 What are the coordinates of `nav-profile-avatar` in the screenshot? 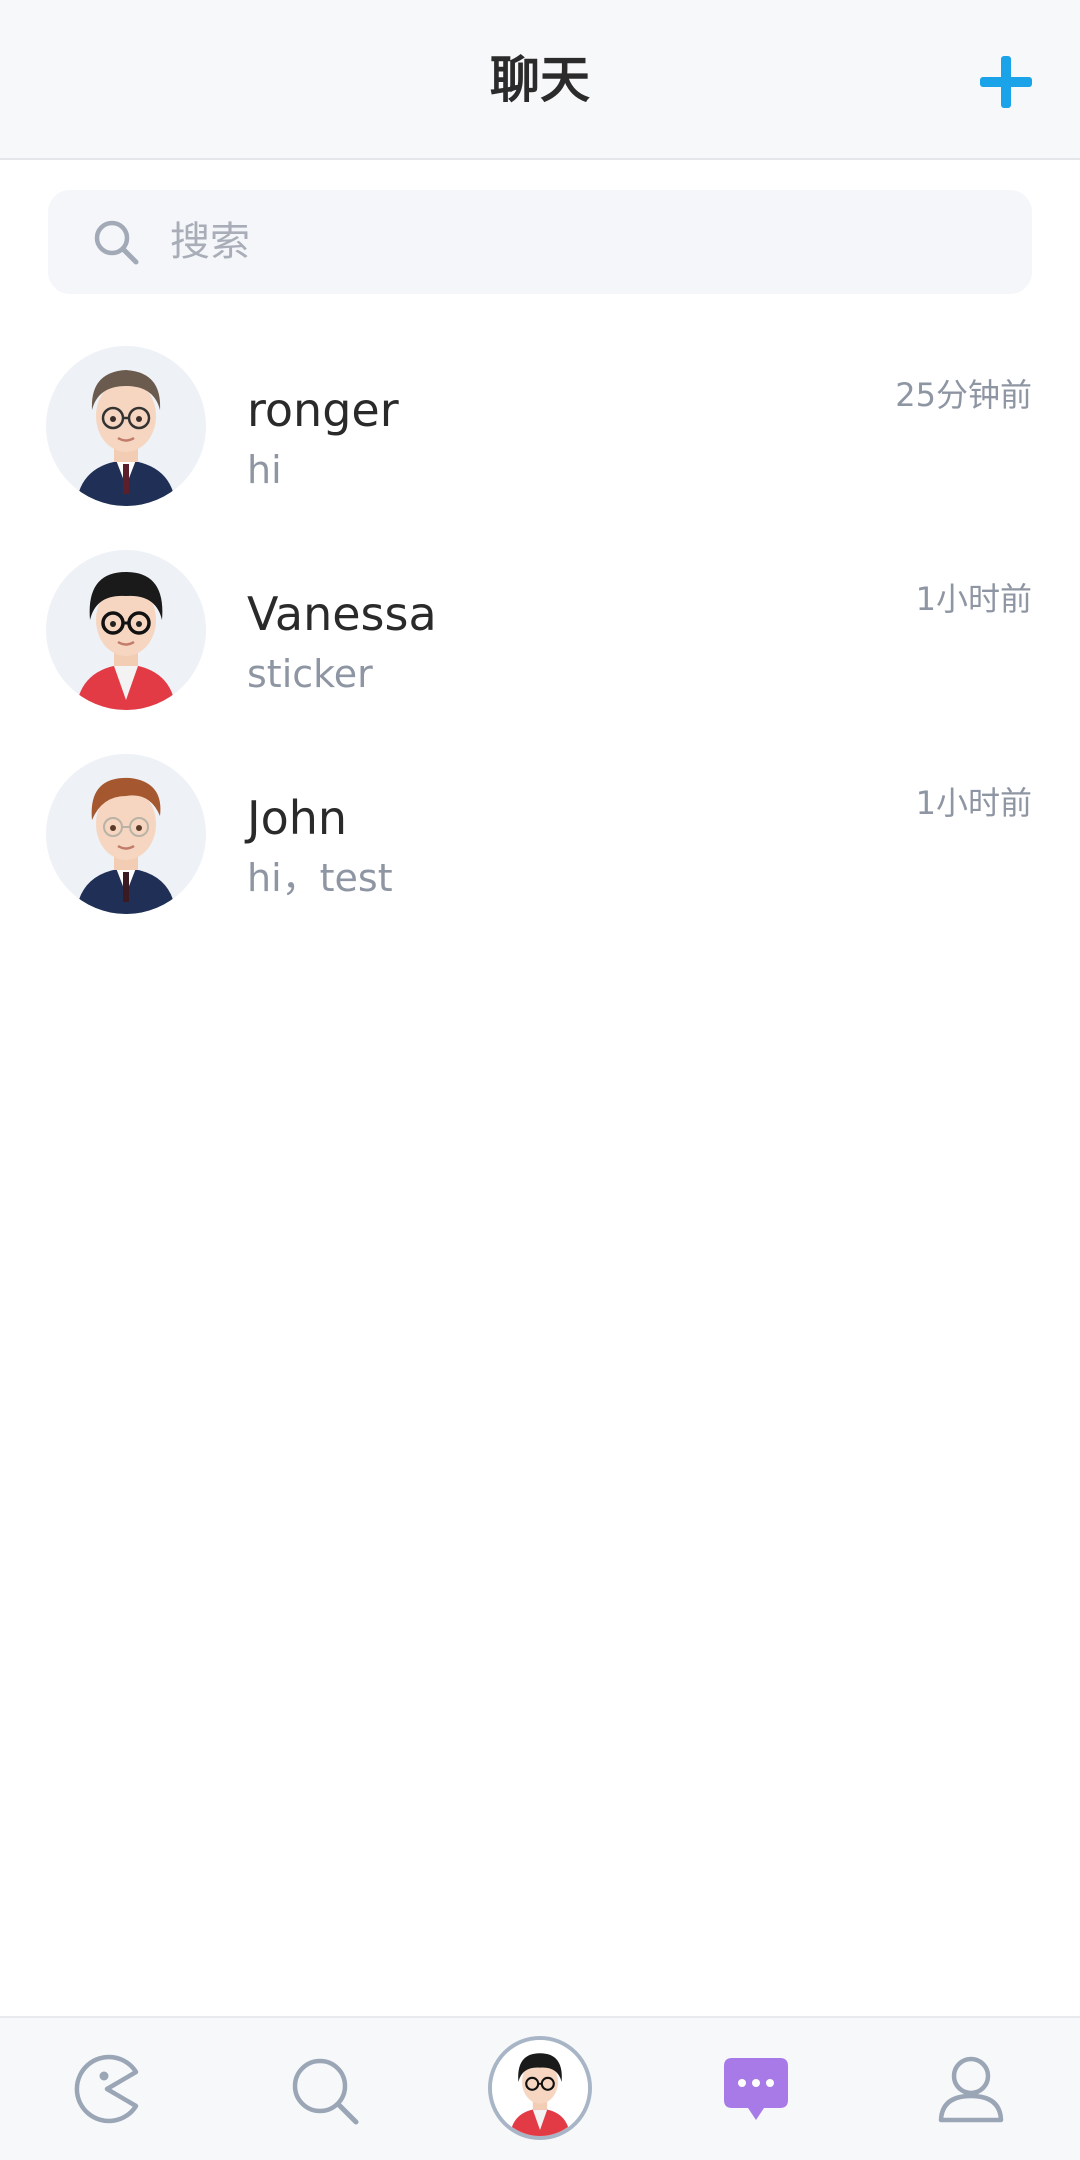 It's located at (540, 2088).